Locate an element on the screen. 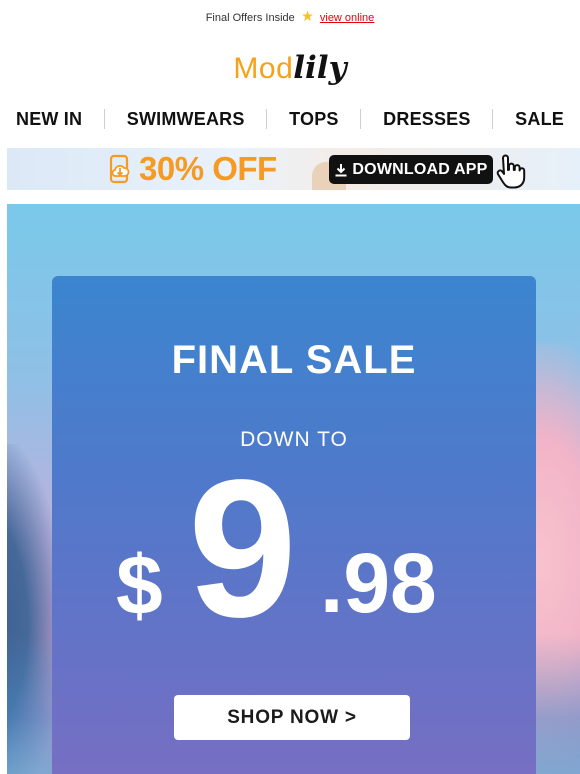  nav-item-swimwears: SWIMWEARS is located at coordinates (186, 119).